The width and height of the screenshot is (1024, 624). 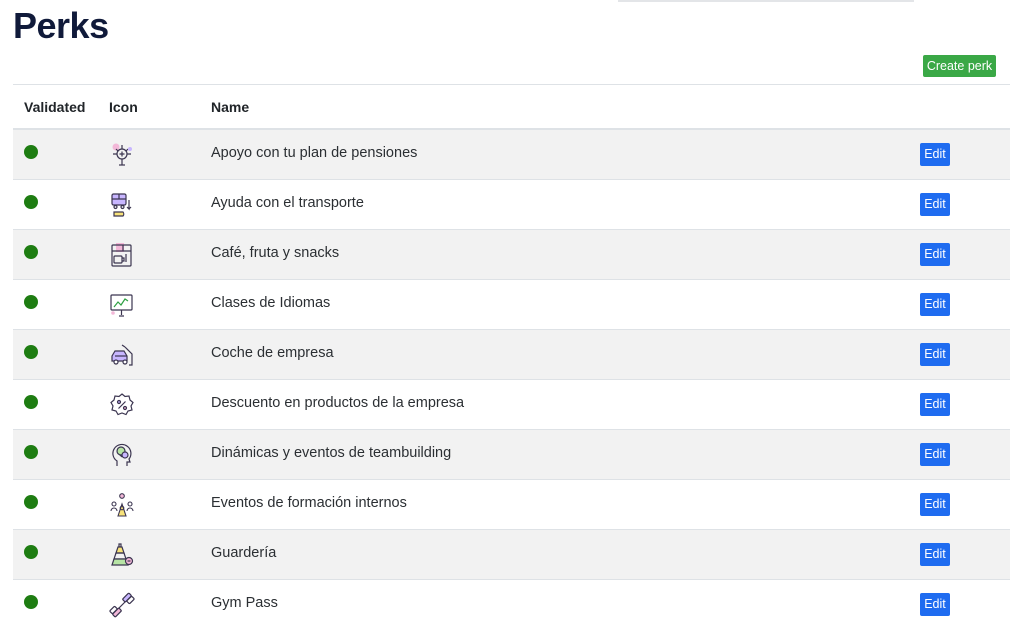 What do you see at coordinates (122, 405) in the screenshot?
I see `discount-badge-icon` at bounding box center [122, 405].